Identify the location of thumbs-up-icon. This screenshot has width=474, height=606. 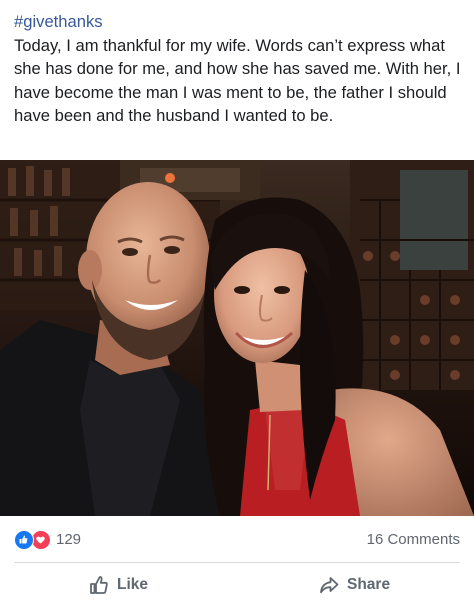
(99, 585).